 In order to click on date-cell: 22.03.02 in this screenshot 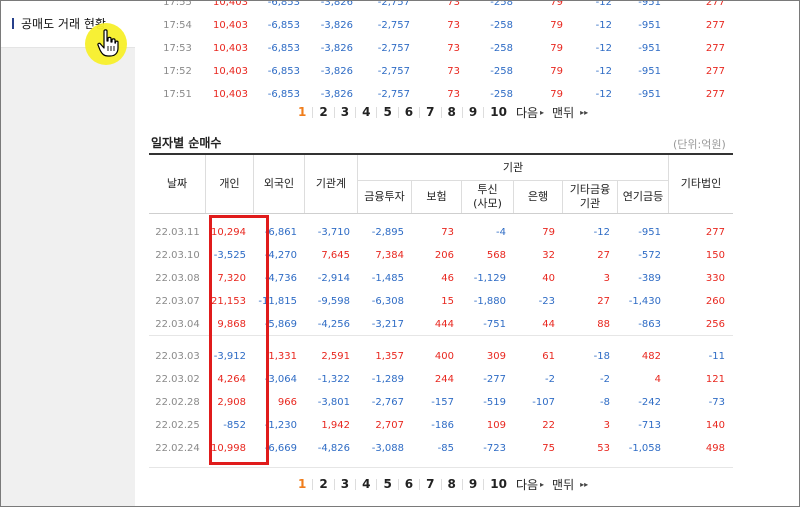, I will do `click(177, 379)`.